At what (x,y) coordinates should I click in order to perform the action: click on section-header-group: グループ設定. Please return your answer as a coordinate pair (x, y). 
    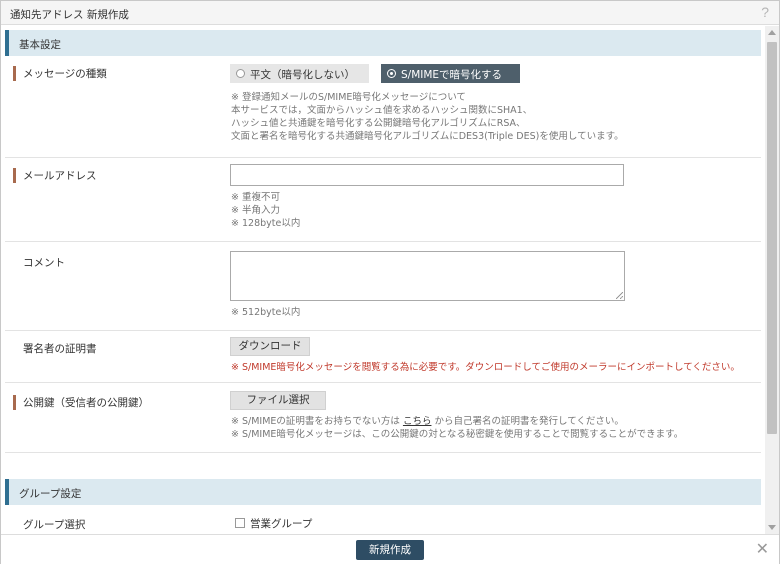
    Looking at the image, I should click on (383, 492).